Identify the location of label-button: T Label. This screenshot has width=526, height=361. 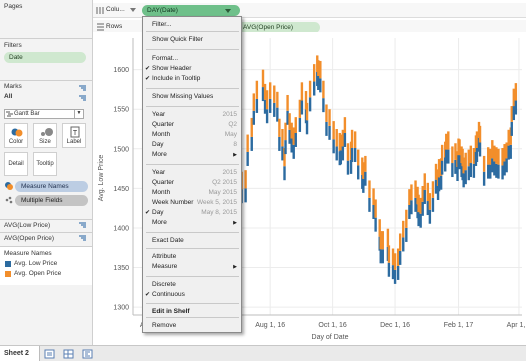
(74, 135).